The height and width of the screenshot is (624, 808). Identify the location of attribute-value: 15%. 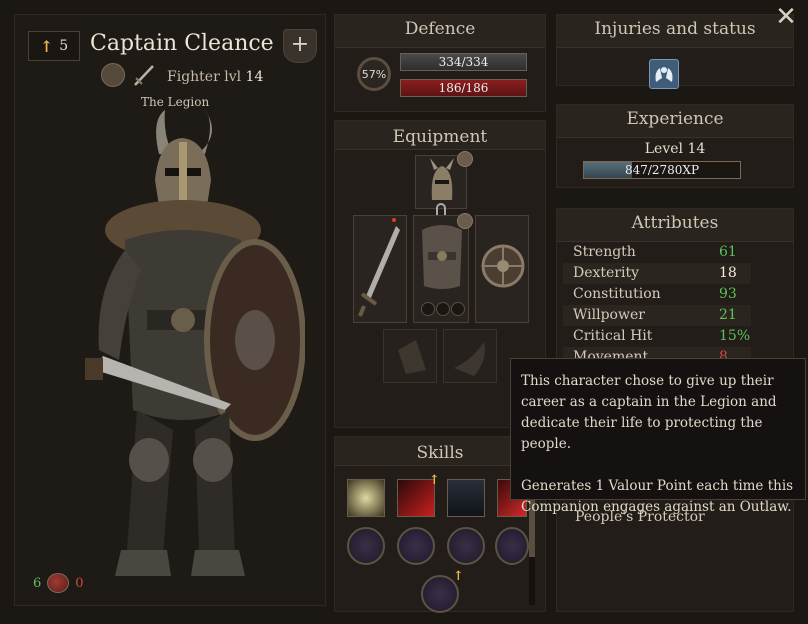
(735, 336).